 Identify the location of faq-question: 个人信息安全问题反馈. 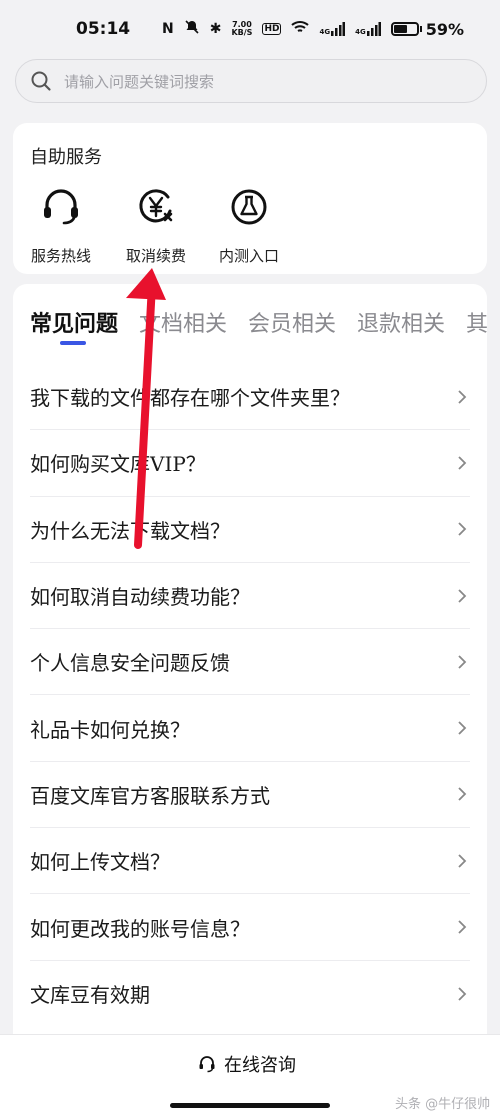
(130, 663).